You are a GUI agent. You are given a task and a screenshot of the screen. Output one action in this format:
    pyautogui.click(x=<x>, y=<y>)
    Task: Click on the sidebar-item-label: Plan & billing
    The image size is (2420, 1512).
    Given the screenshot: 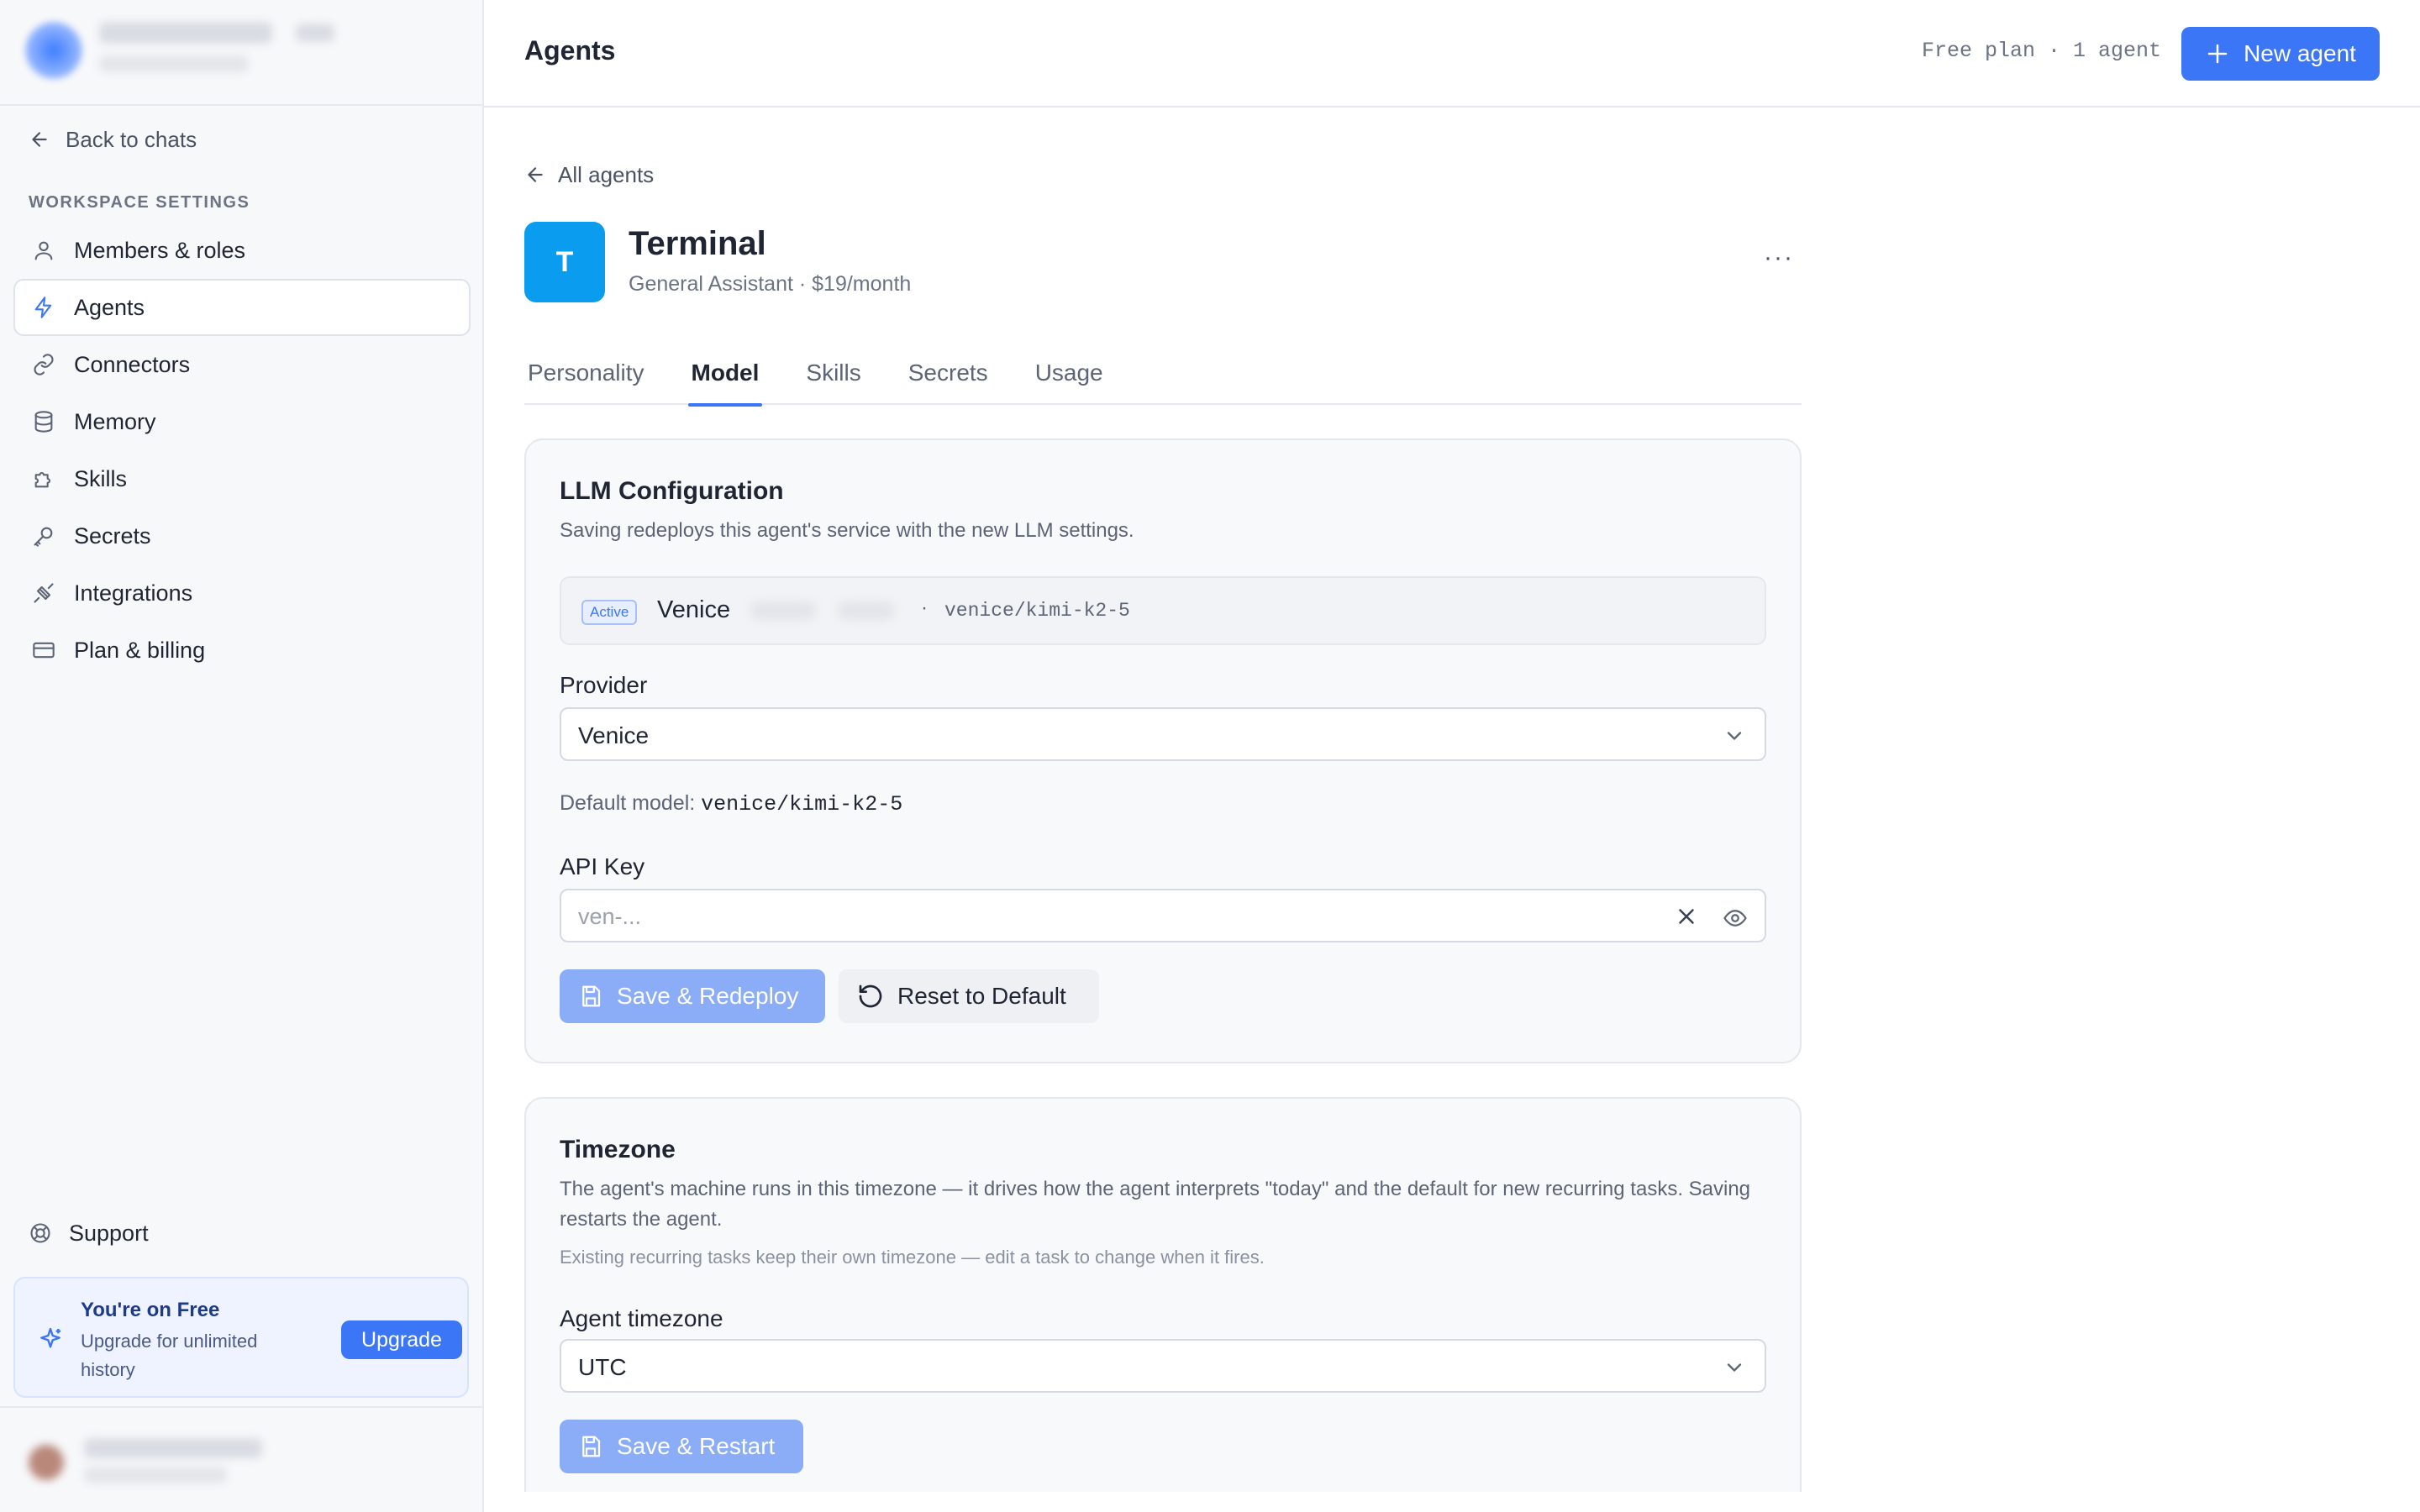 What is the action you would take?
    pyautogui.click(x=140, y=650)
    